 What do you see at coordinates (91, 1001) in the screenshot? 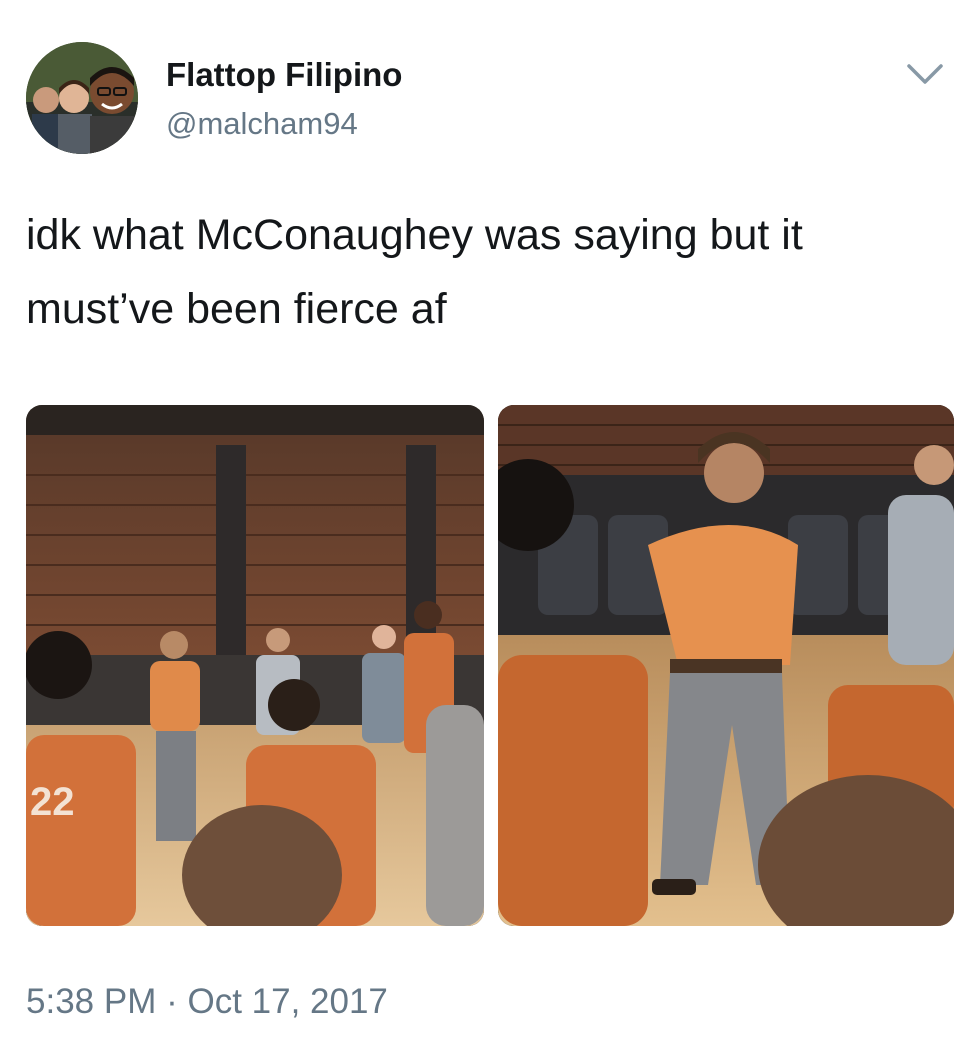
I see `tweet-time: 5:38 PM` at bounding box center [91, 1001].